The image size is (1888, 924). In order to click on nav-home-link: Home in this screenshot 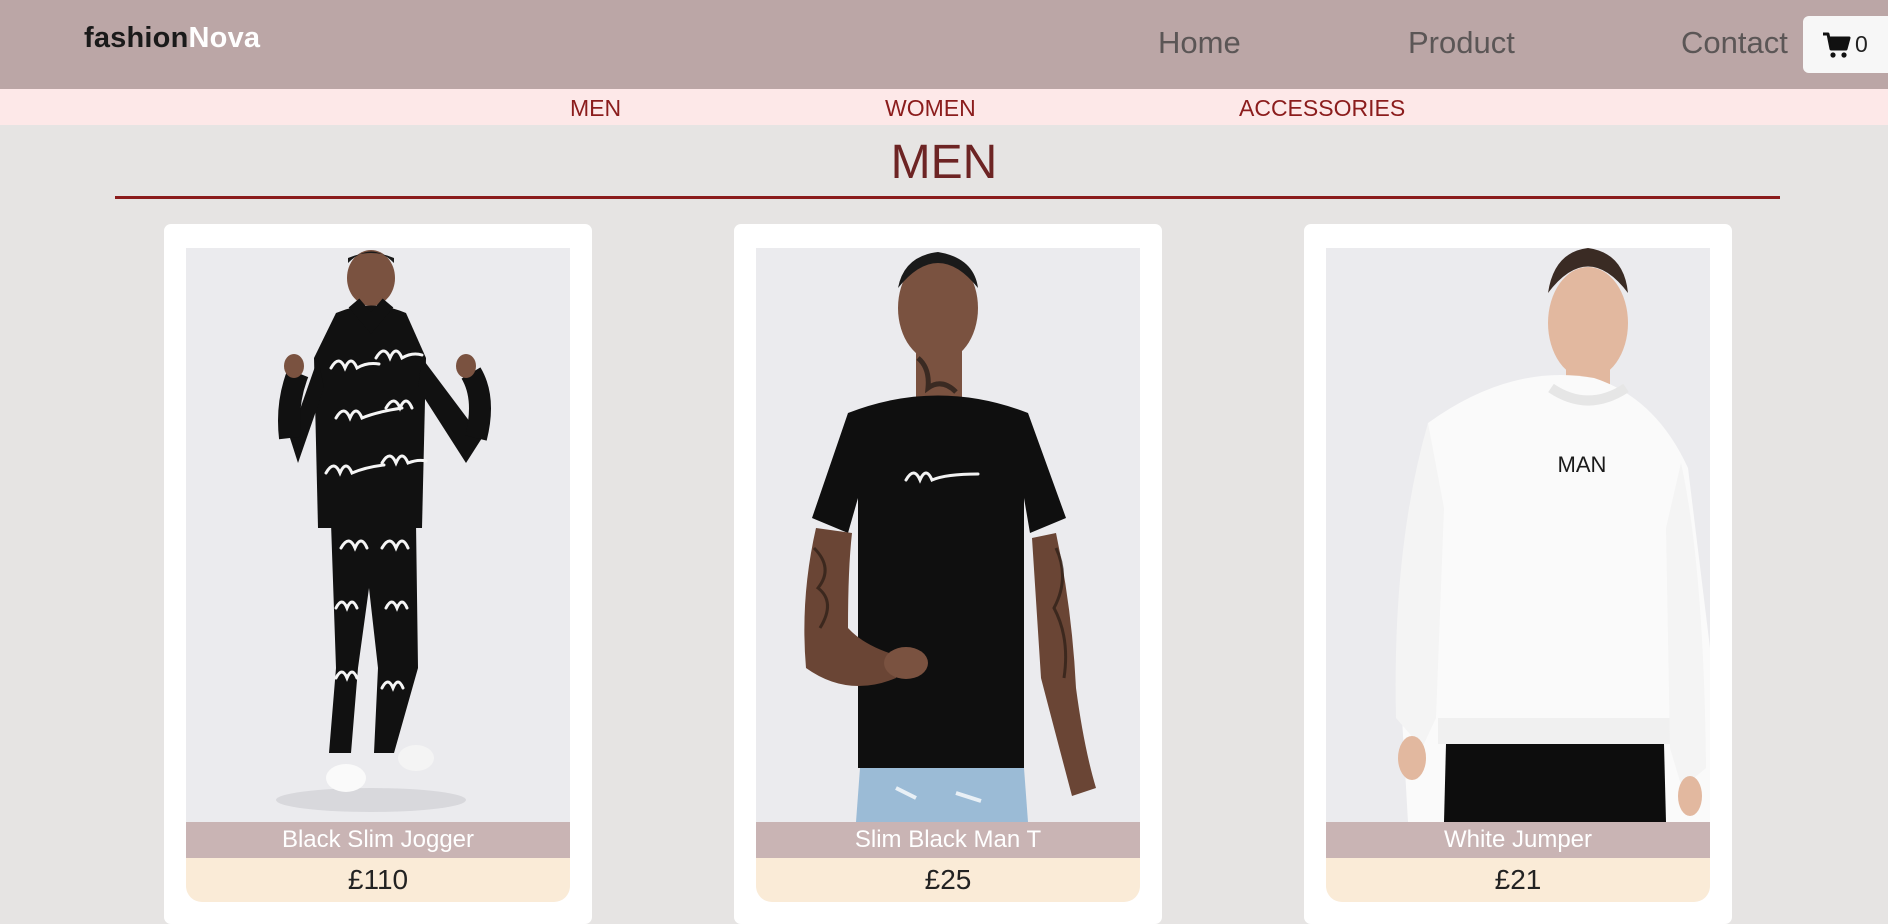, I will do `click(1199, 43)`.